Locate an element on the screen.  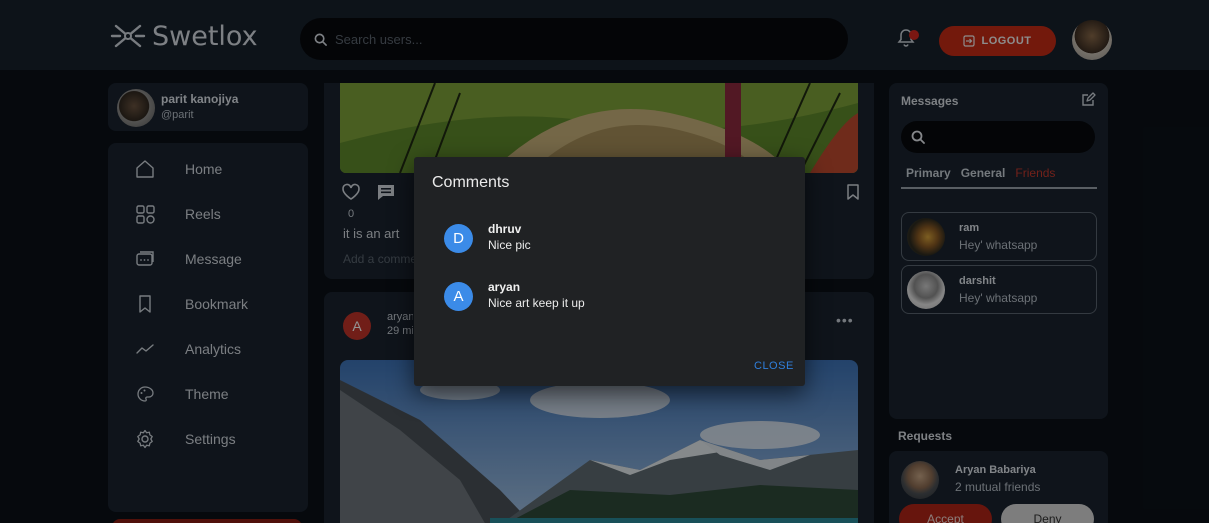
comments-title: Comments is located at coordinates (471, 182).